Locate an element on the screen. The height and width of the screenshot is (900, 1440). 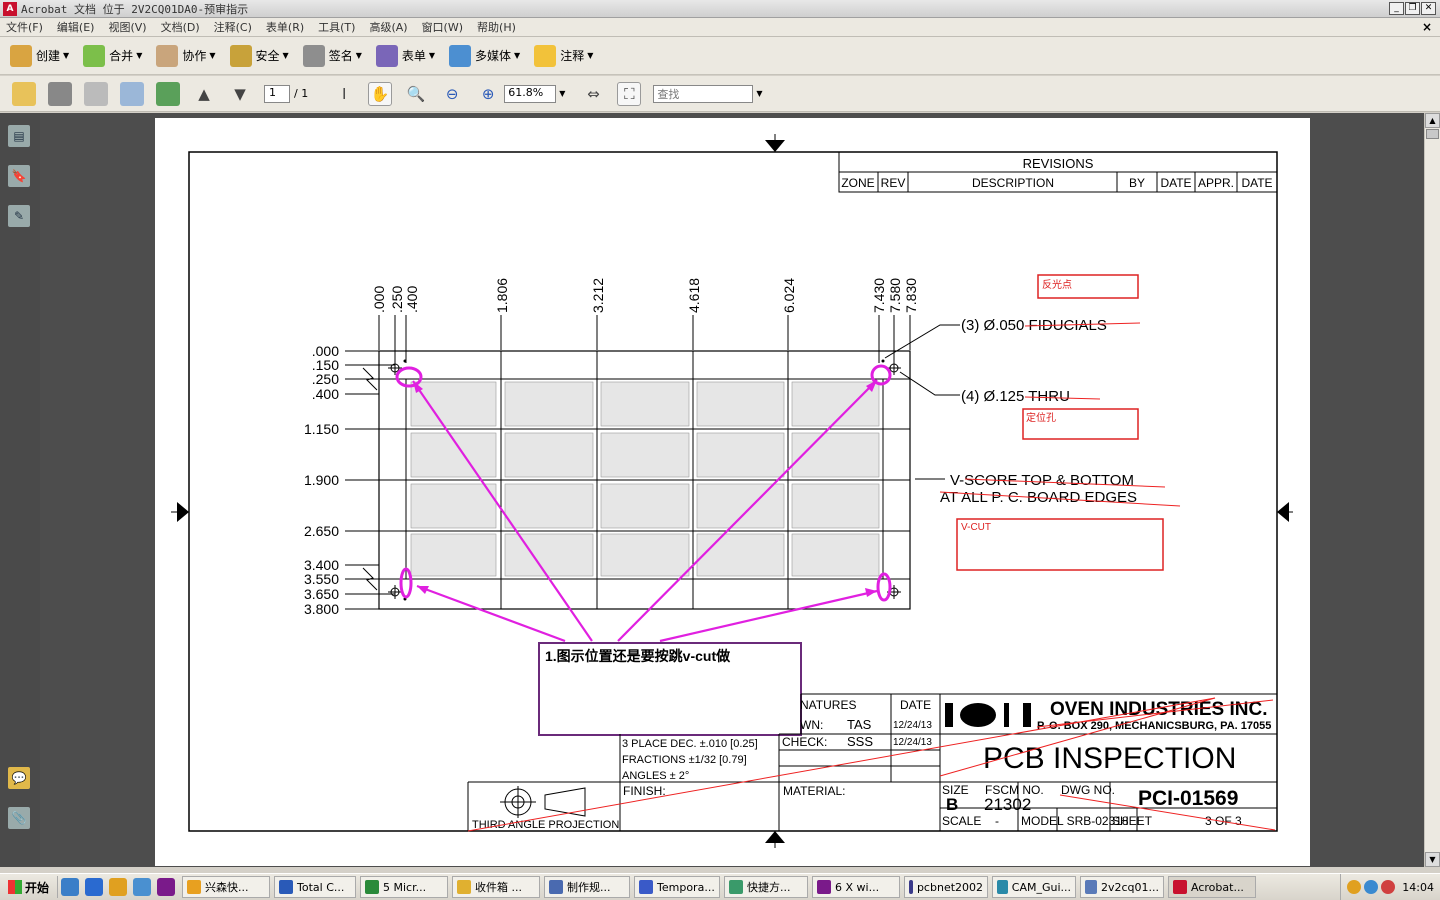
signatures-panel-icon: ✎ is located at coordinates (19, 216).